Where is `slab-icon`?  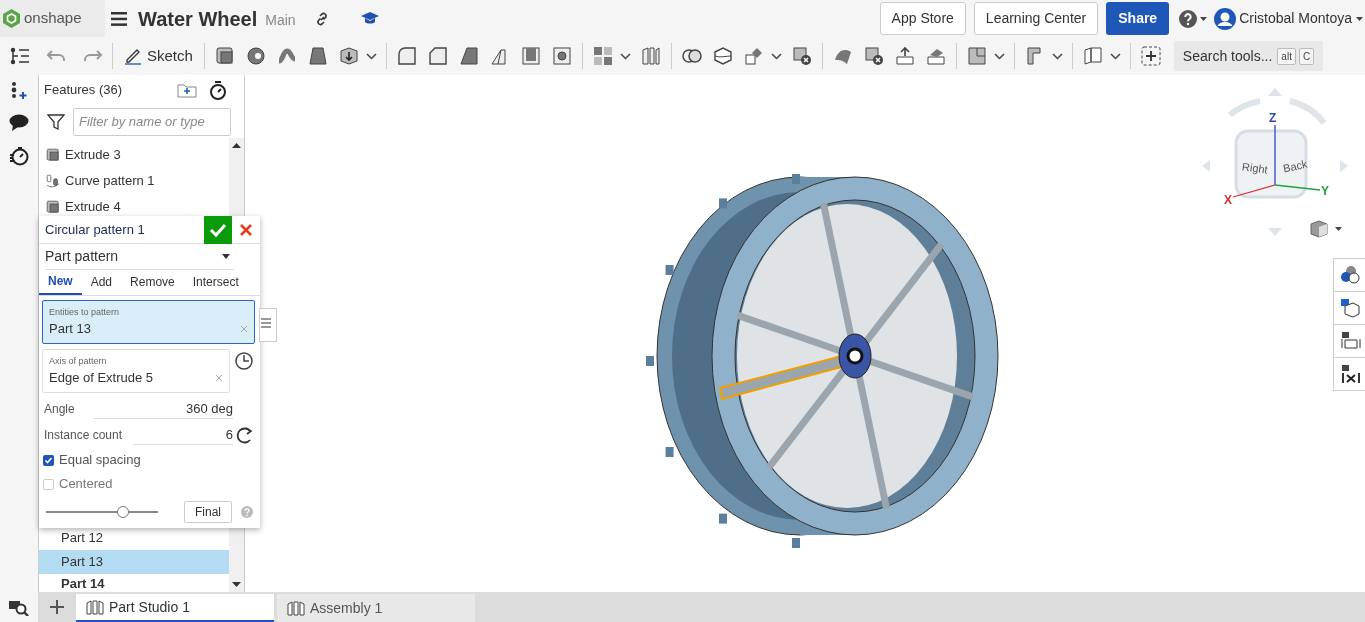
slab-icon is located at coordinates (722, 56).